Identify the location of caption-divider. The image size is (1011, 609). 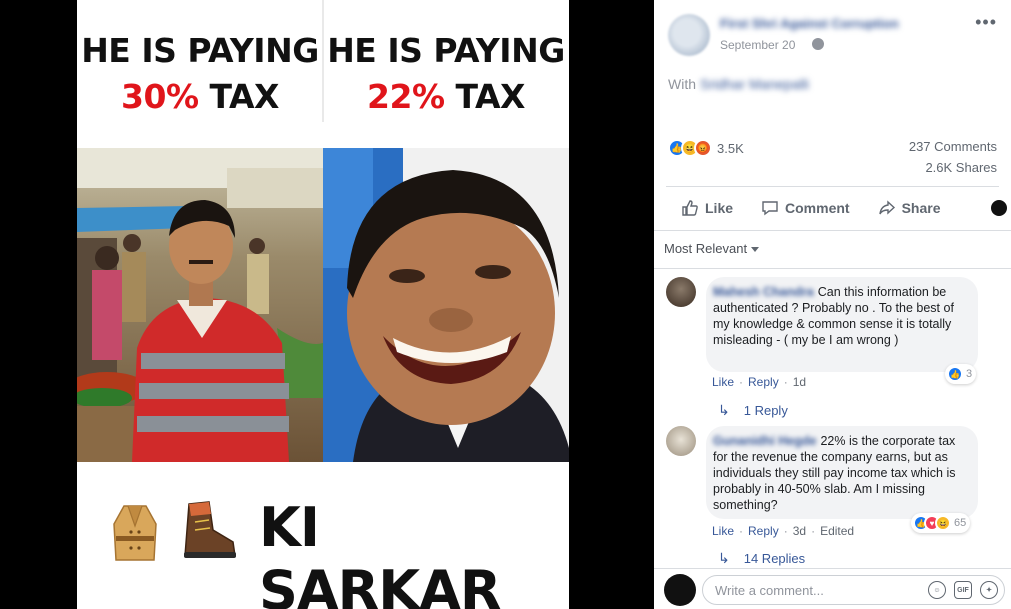
(323, 61).